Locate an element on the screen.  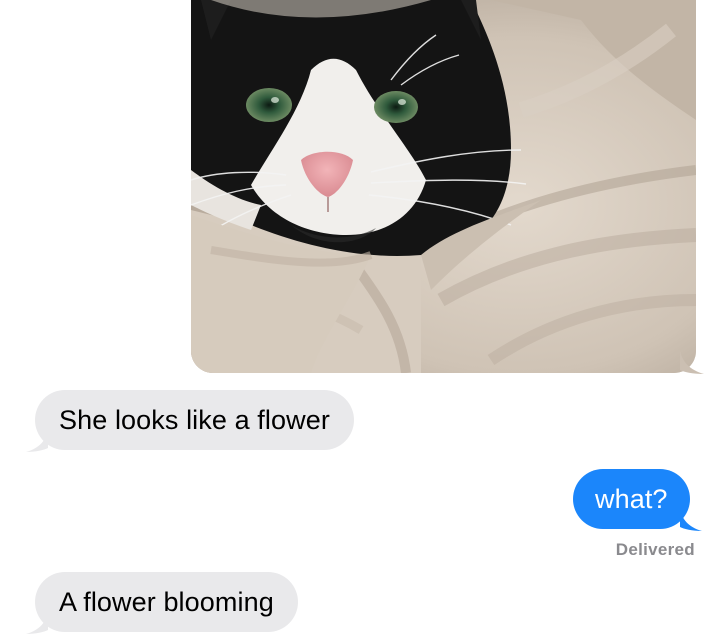
sent-message-bubble: what? is located at coordinates (631, 499).